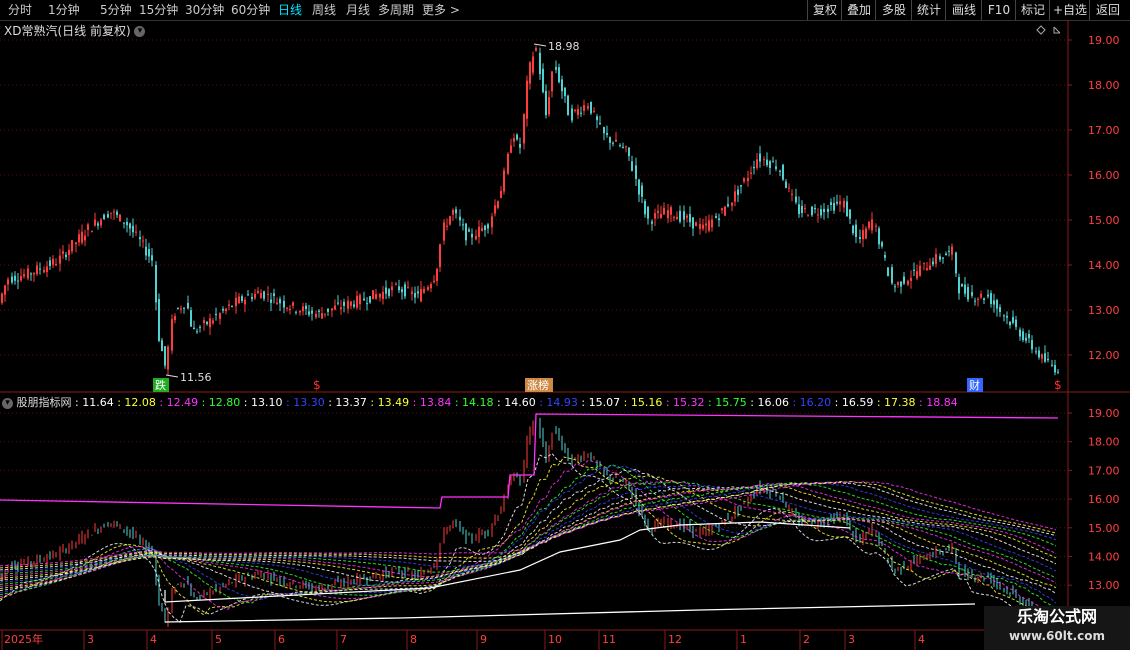 This screenshot has width=1130, height=650. What do you see at coordinates (529, 461) in the screenshot?
I see `upper-envelope` at bounding box center [529, 461].